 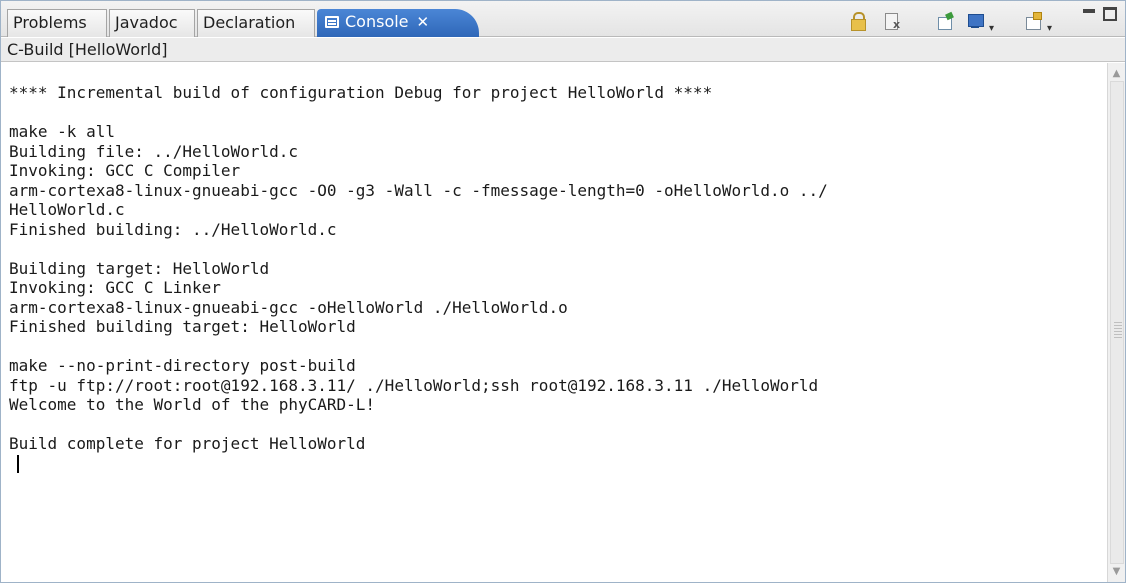 What do you see at coordinates (187, 443) in the screenshot?
I see `console-line: Build complete for project HelloWorld` at bounding box center [187, 443].